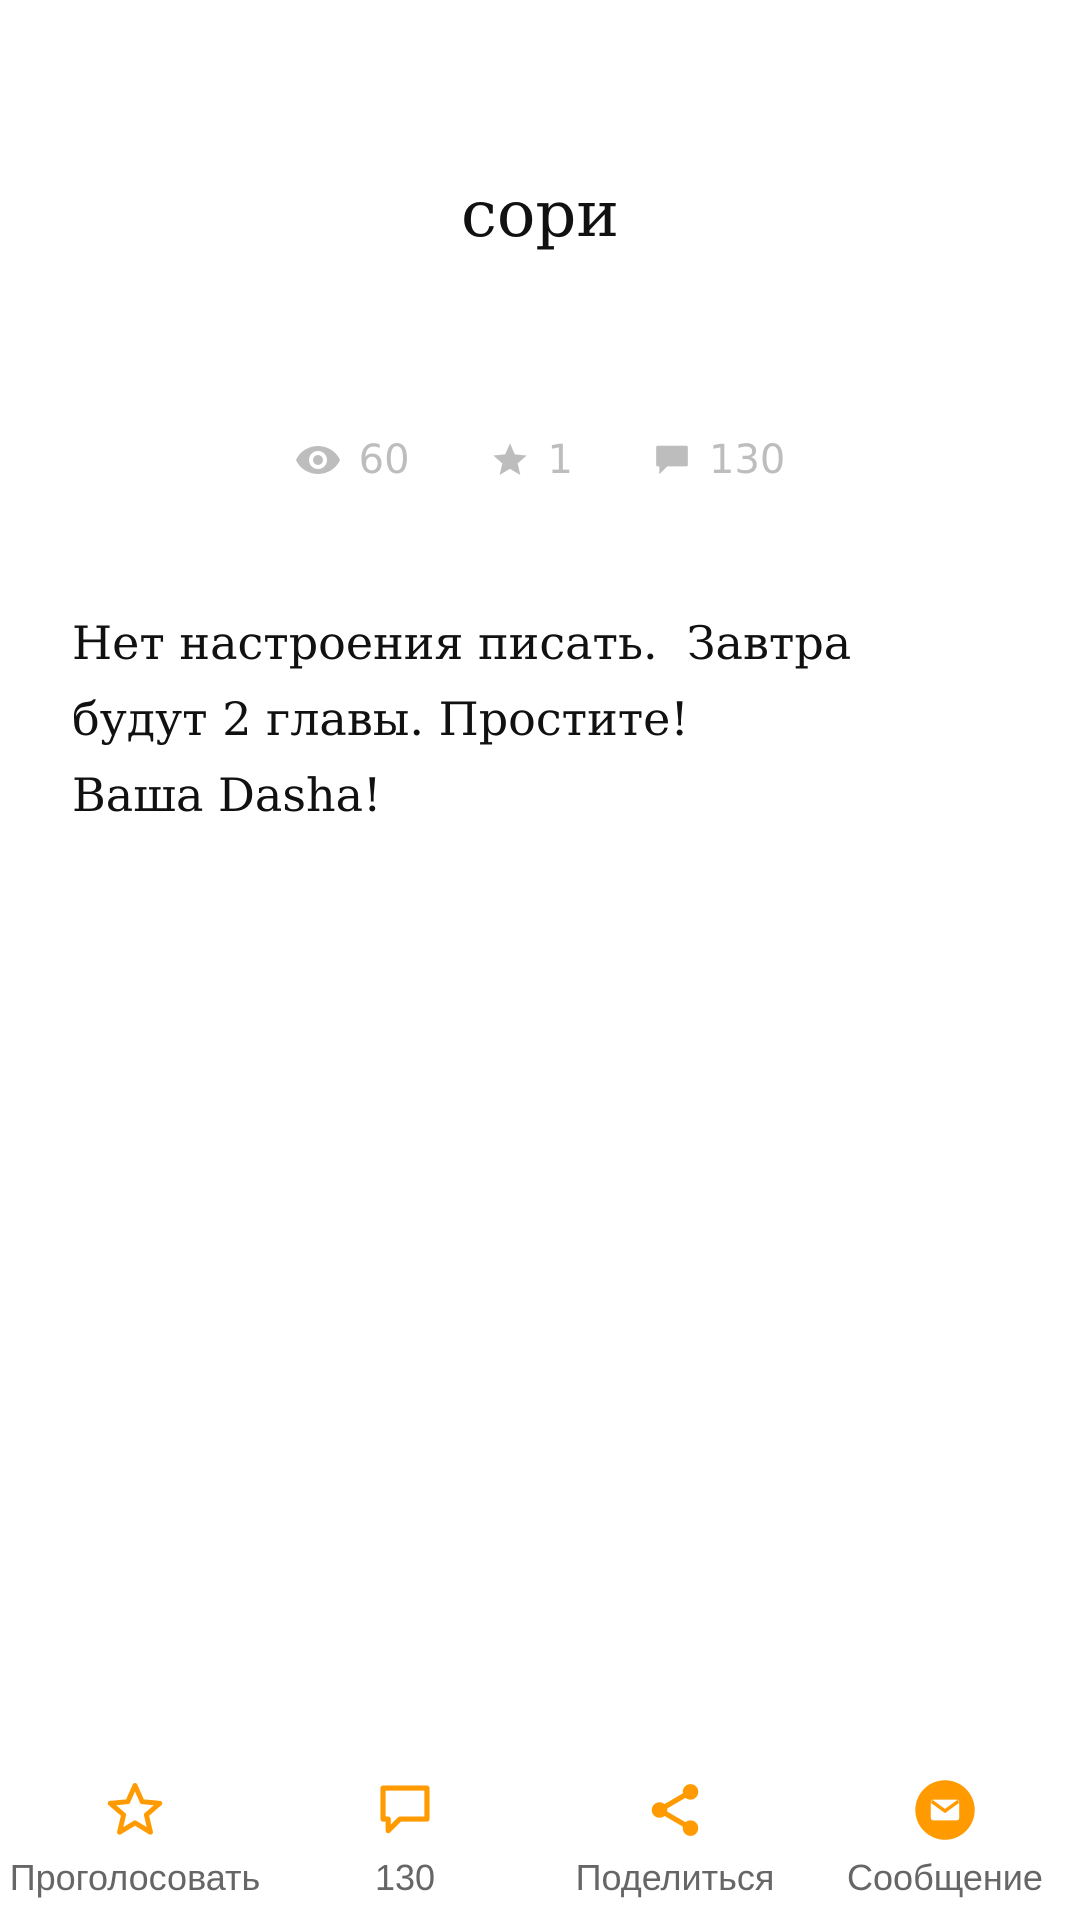 The image size is (1080, 1920). Describe the element at coordinates (675, 1877) in the screenshot. I see `share-label: Поделиться` at that location.